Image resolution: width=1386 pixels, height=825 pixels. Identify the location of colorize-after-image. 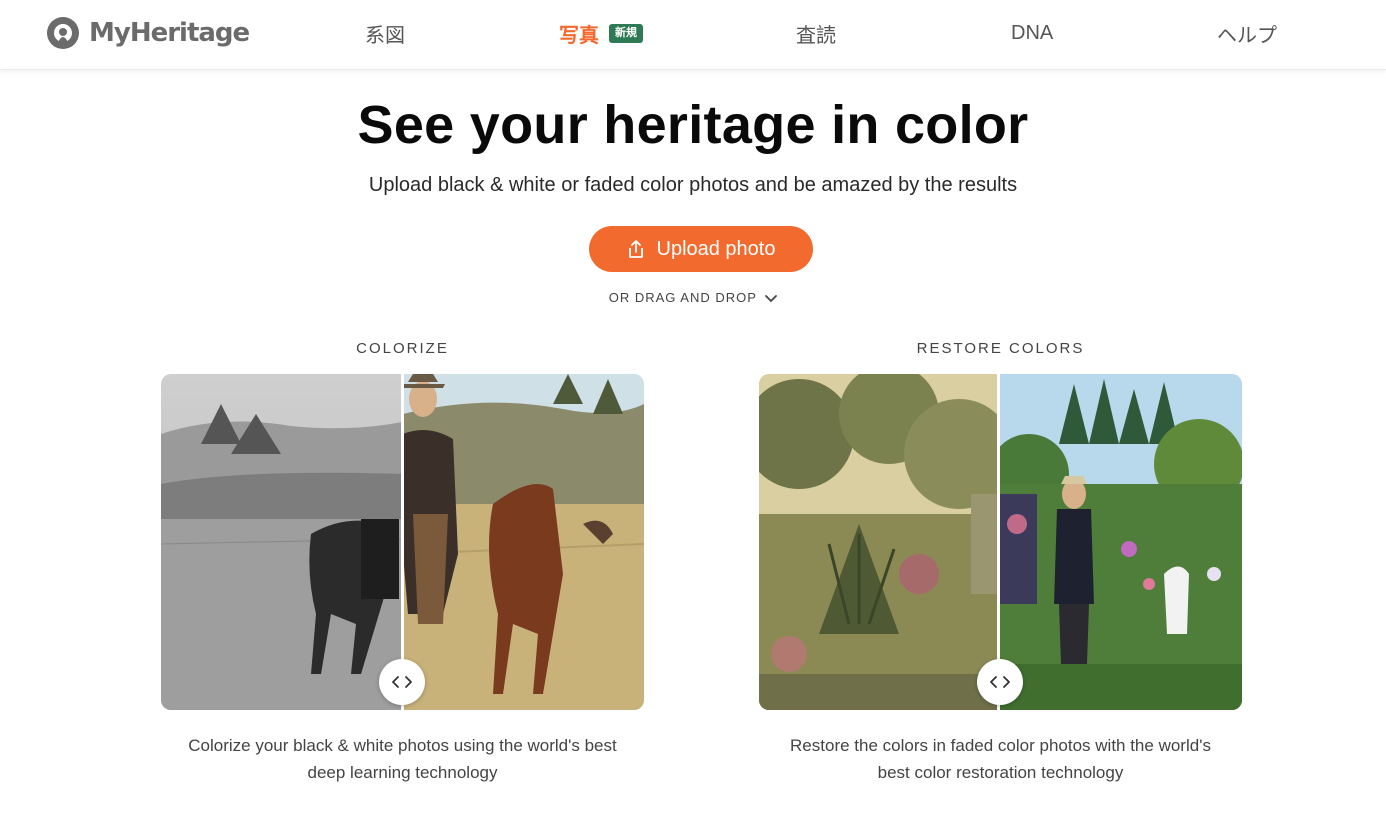
(523, 542).